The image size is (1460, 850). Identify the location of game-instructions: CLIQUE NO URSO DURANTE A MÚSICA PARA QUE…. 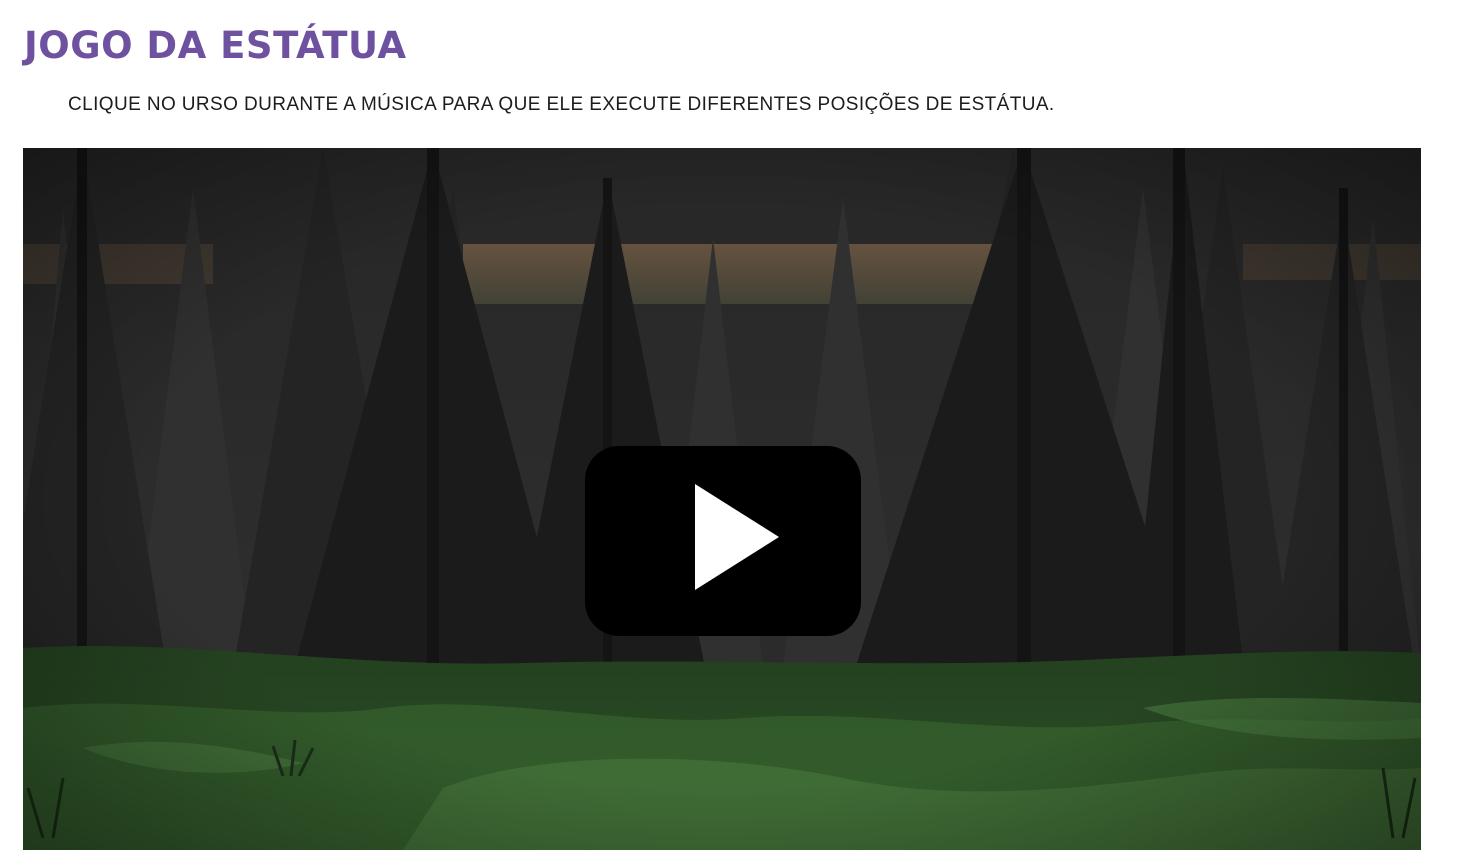
(561, 104).